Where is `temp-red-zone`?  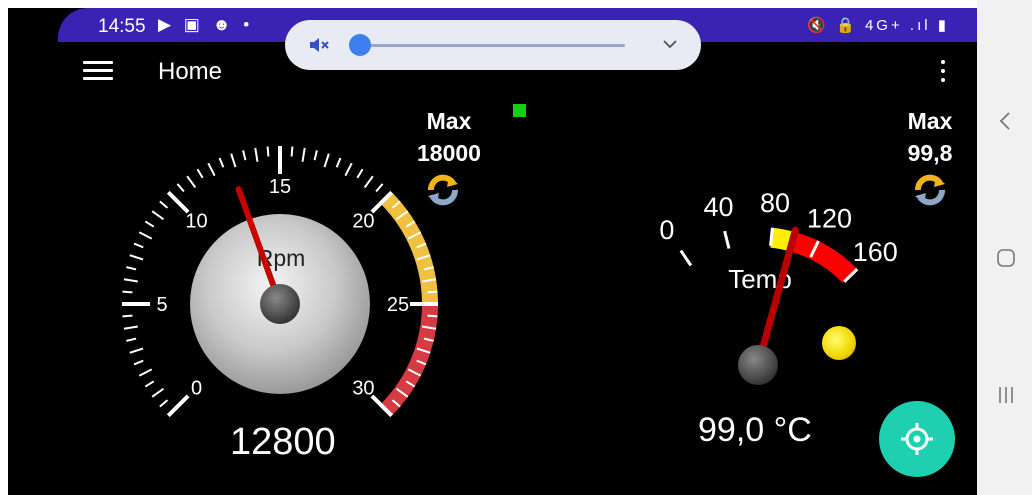 temp-red-zone is located at coordinates (824, 258).